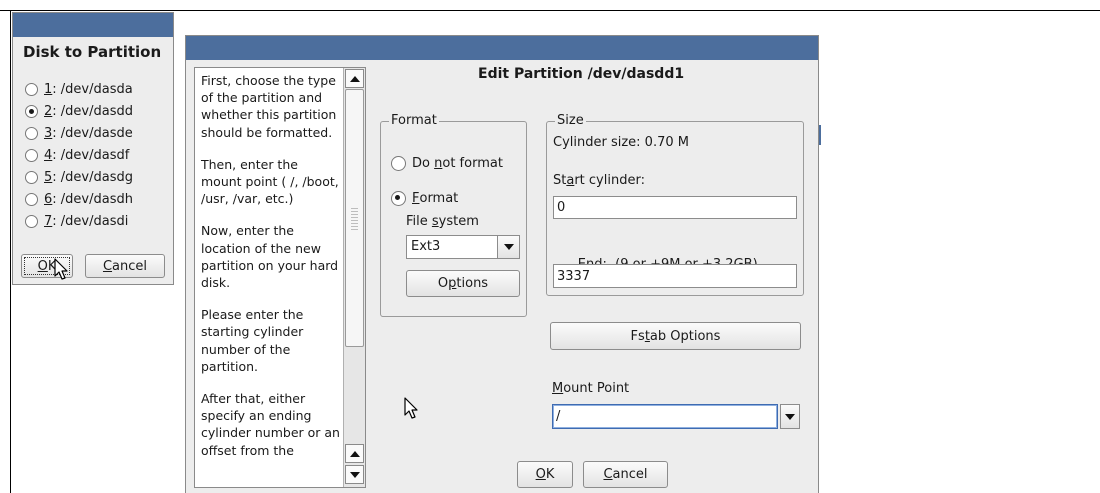 The height and width of the screenshot is (493, 1100). Describe the element at coordinates (424, 198) in the screenshot. I see `format-option: Format` at that location.